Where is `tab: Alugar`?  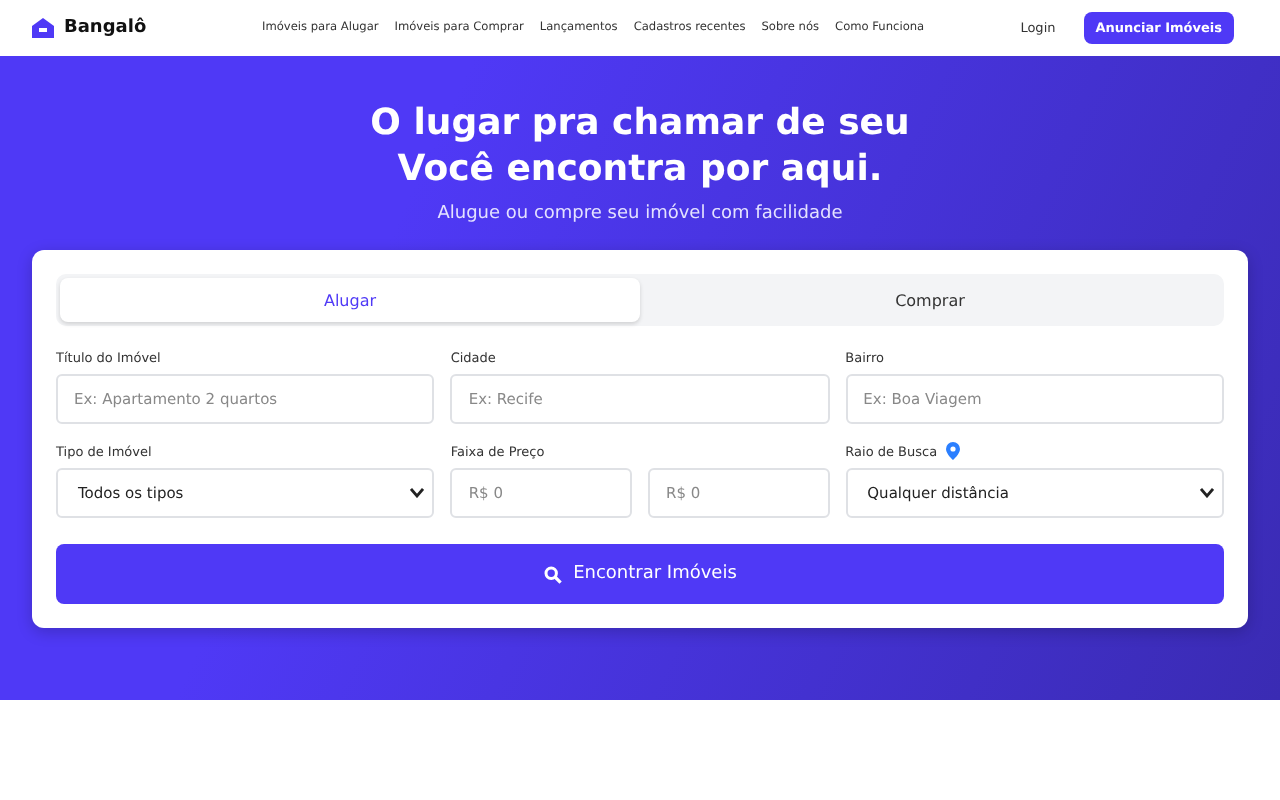
tab: Alugar is located at coordinates (350, 300).